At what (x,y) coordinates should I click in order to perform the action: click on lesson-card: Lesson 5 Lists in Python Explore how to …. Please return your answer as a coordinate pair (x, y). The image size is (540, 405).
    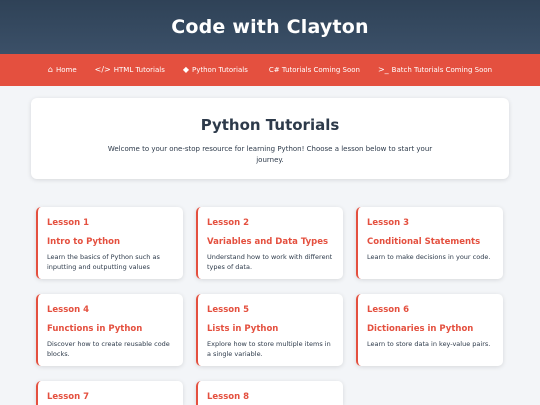
    Looking at the image, I should click on (269, 330).